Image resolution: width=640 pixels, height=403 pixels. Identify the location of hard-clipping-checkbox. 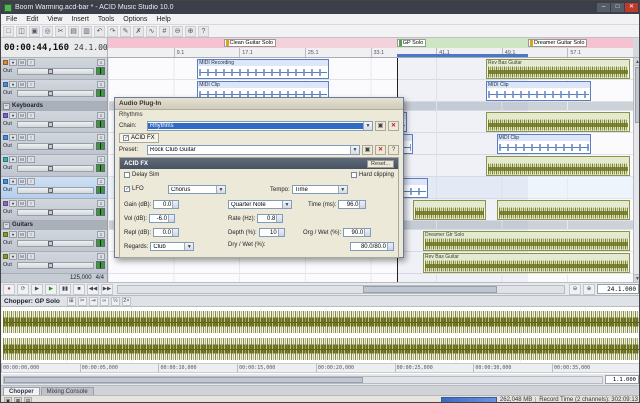
(353, 175).